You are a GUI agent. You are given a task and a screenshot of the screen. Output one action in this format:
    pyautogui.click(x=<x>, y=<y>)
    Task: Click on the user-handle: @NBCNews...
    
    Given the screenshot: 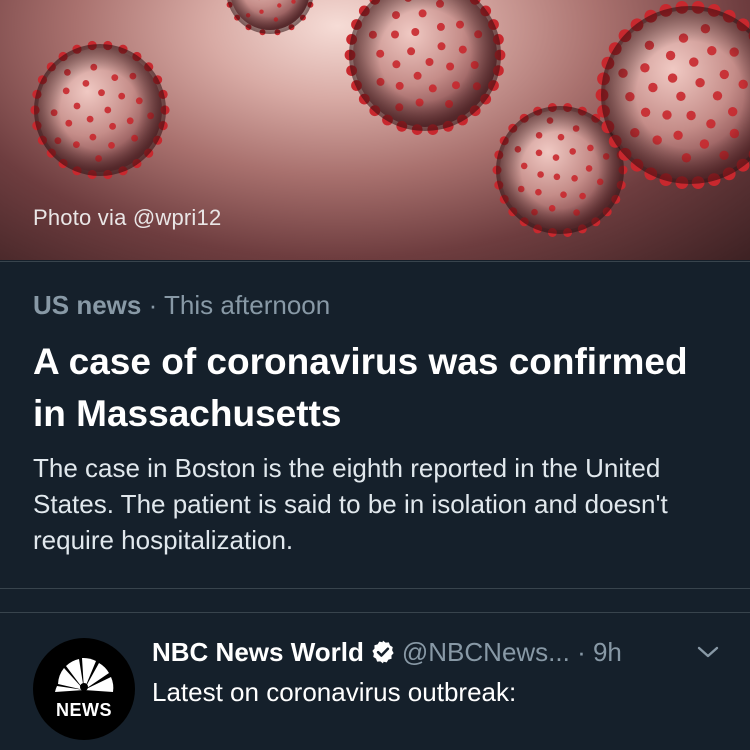 What is the action you would take?
    pyautogui.click(x=486, y=652)
    